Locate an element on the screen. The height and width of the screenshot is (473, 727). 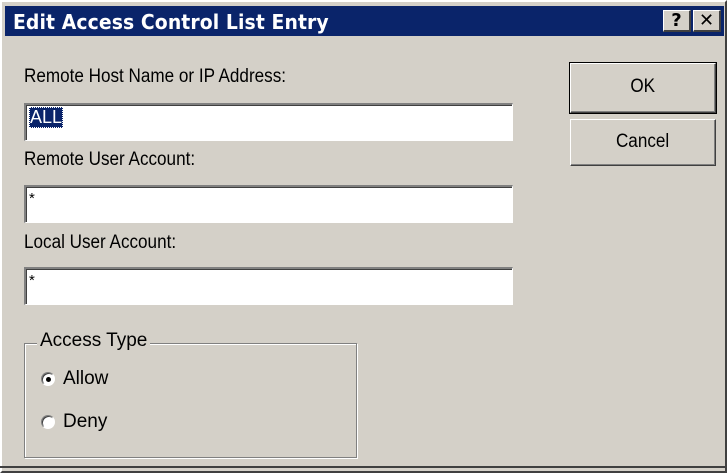
radio-deny: Deny is located at coordinates (74, 422).